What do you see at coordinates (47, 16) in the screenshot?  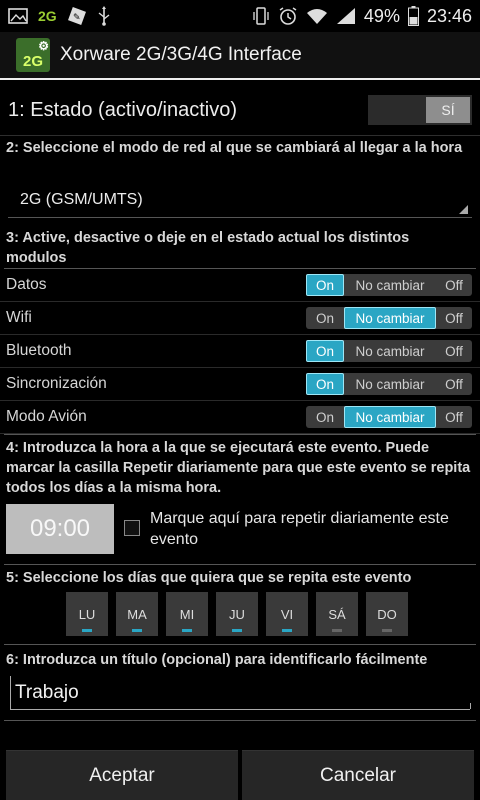 I see `network-type-badge: 2G` at bounding box center [47, 16].